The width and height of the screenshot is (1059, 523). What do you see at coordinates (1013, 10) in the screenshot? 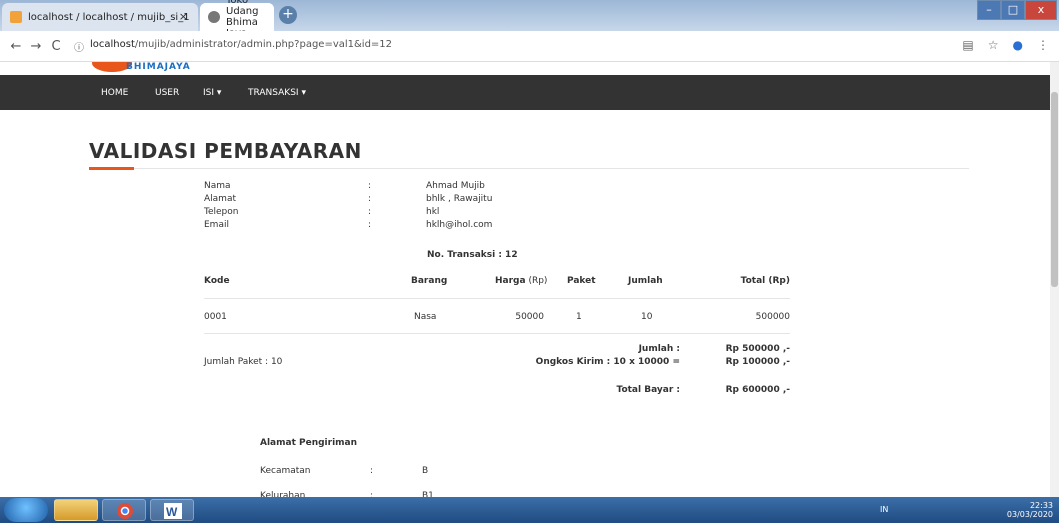
I see `maximize-button: □` at bounding box center [1013, 10].